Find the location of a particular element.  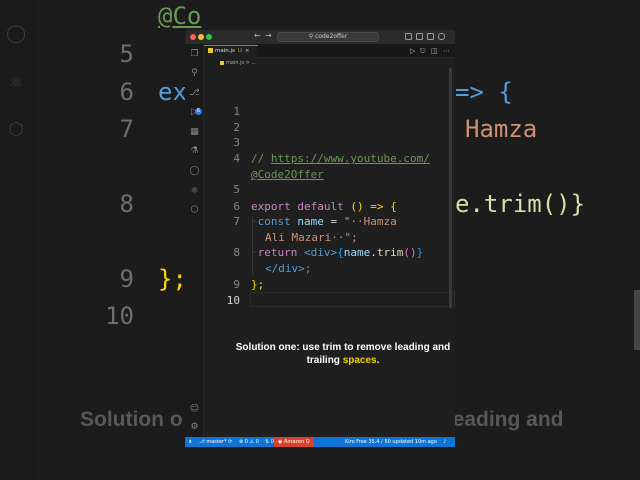

caption-line2-text: trailing is located at coordinates (324, 360).